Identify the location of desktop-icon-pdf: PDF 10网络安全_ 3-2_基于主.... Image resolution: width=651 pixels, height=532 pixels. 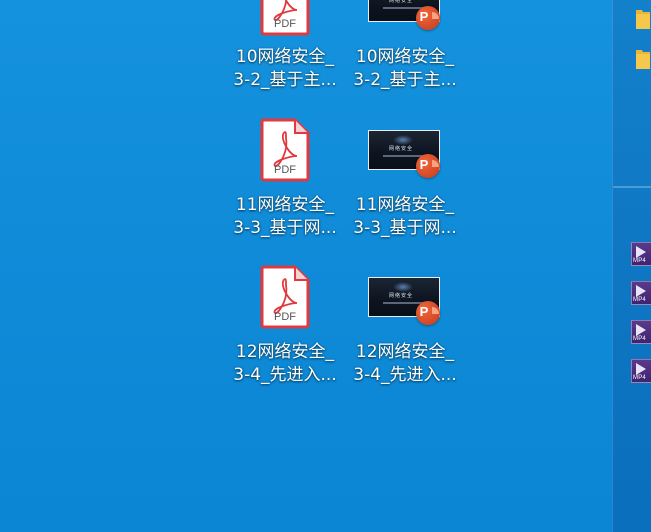
(285, 51).